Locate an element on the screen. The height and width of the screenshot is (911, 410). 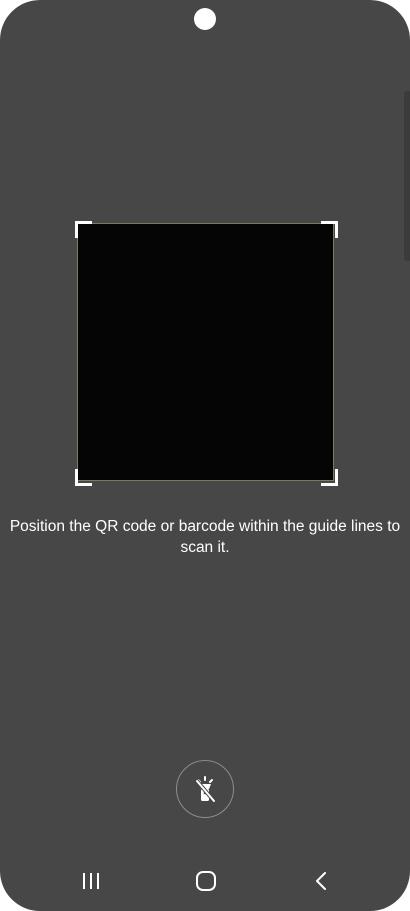
home-icon is located at coordinates (206, 883).